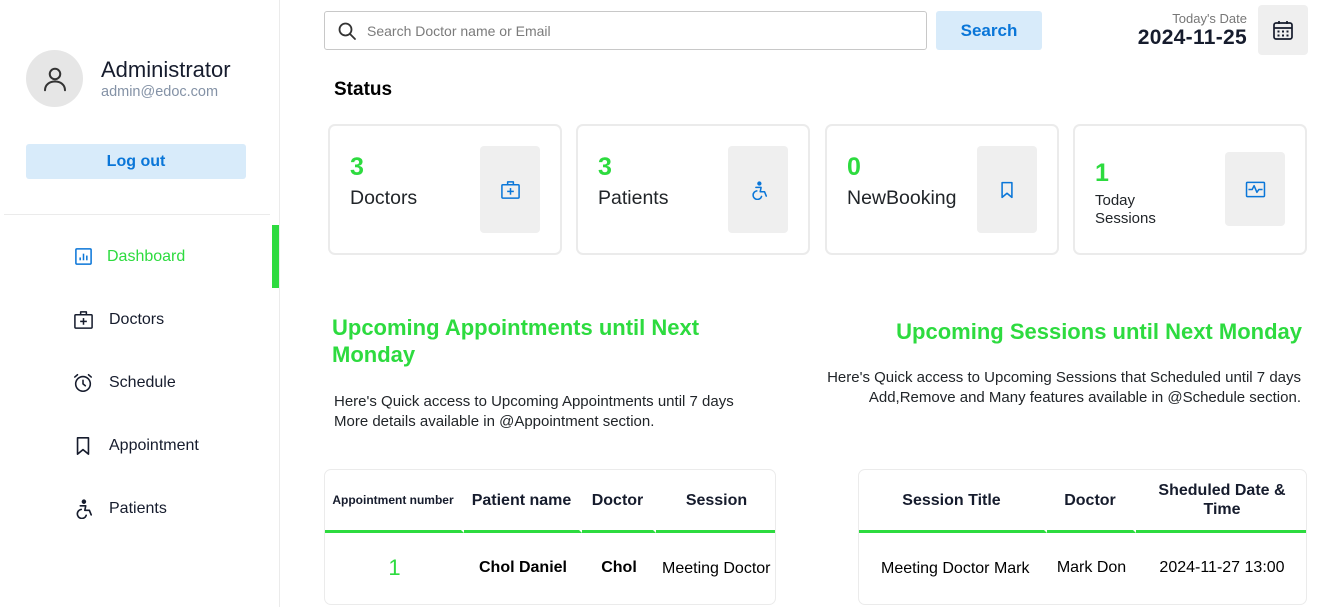 This screenshot has height=607, width=1330. What do you see at coordinates (953, 501) in the screenshot?
I see `column-header: Session Title` at bounding box center [953, 501].